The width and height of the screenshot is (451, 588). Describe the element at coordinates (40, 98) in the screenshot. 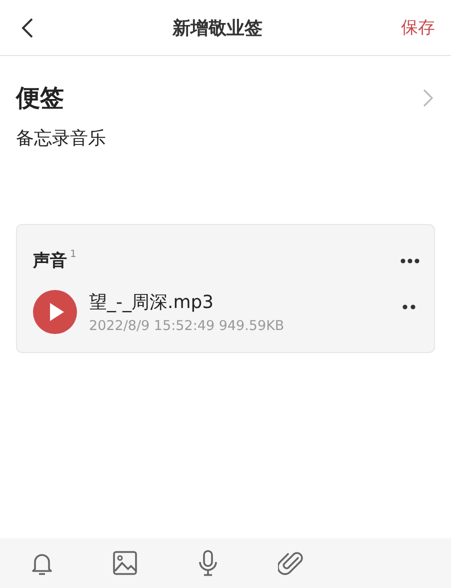

I see `category-label: 便签` at that location.